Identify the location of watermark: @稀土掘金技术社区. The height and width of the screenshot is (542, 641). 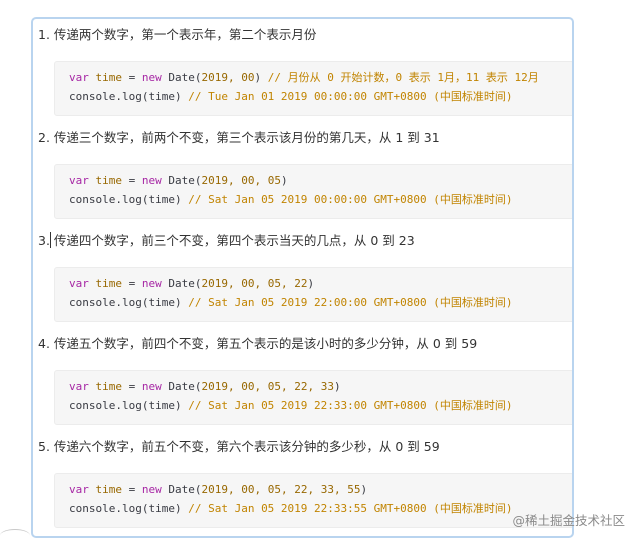
(568, 520).